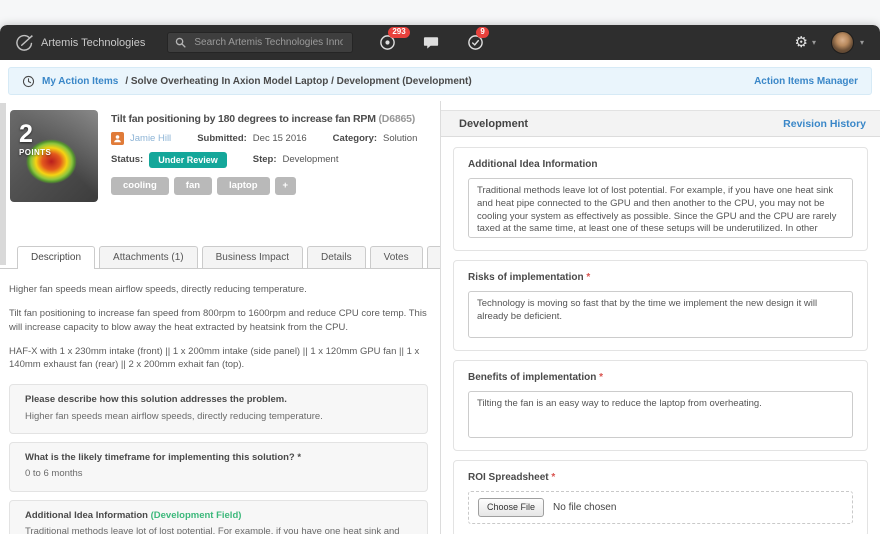  I want to click on category-value: Solution, so click(400, 138).